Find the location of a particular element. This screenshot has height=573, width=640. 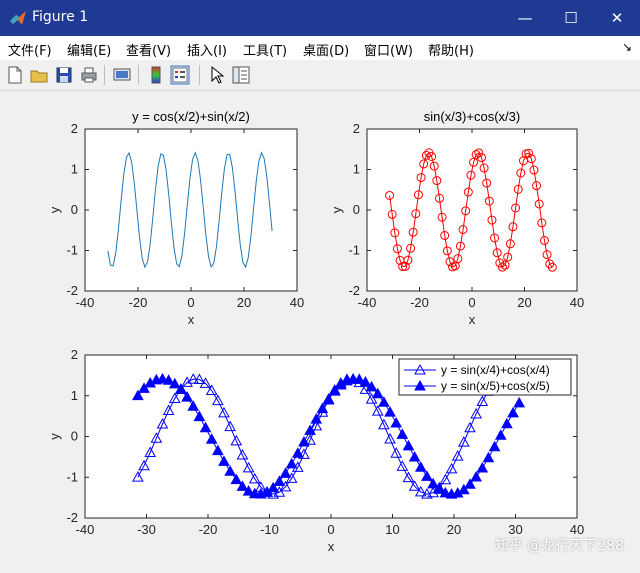

menu-window: 窗口(W) is located at coordinates (388, 49).